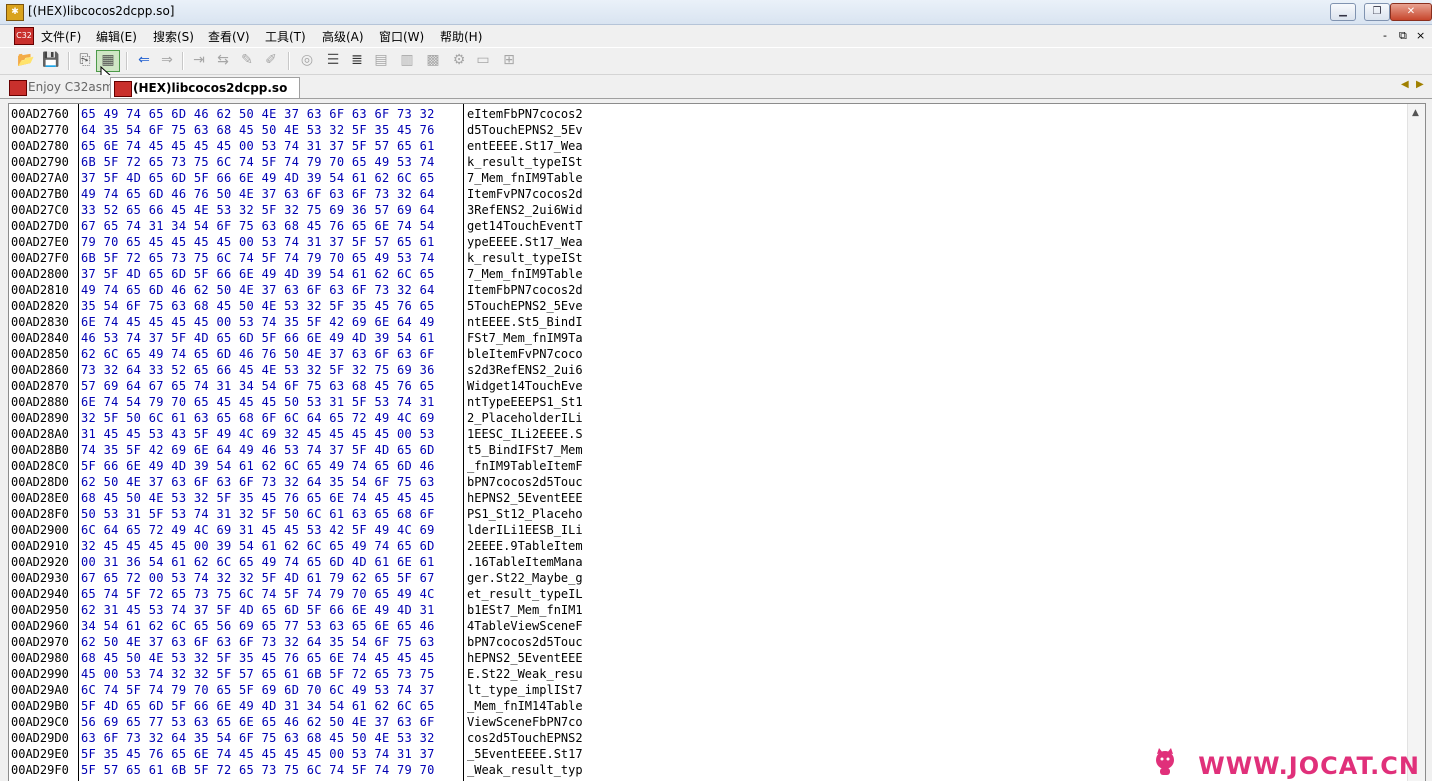 Image resolution: width=1432 pixels, height=781 pixels. Describe the element at coordinates (537, 738) in the screenshot. I see `hex-ascii: cos2d5TouchEPNS2` at that location.